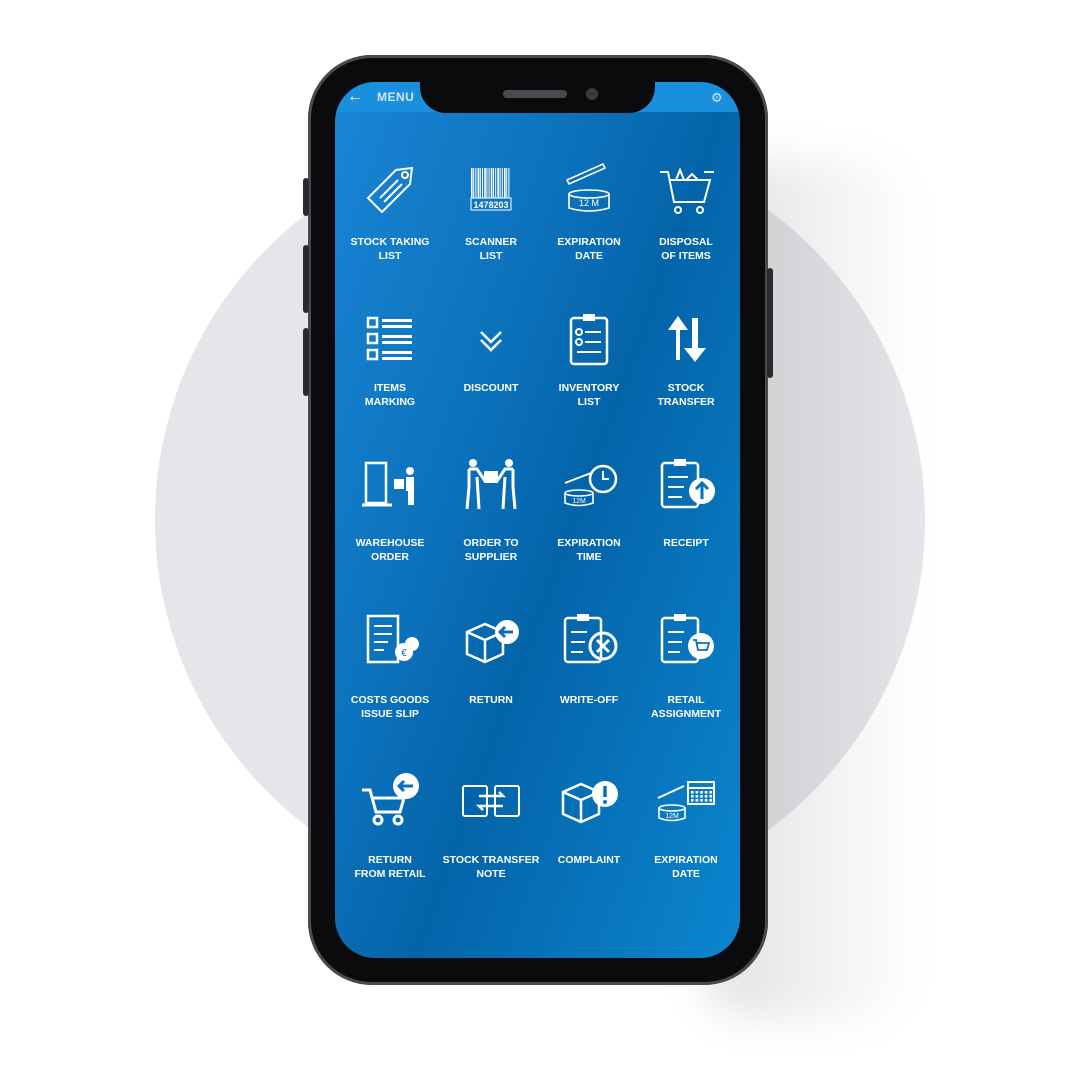 This screenshot has width=1080, height=1080. What do you see at coordinates (390, 640) in the screenshot?
I see `document-euro-icon: €` at bounding box center [390, 640].